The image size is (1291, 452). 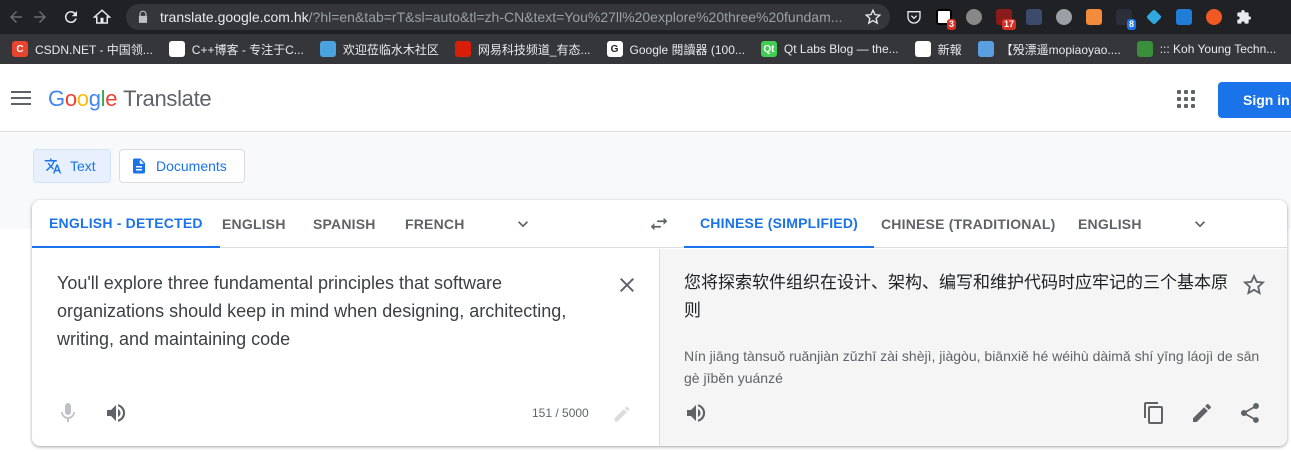 What do you see at coordinates (1200, 224) in the screenshot?
I see `target-more-languages-icon` at bounding box center [1200, 224].